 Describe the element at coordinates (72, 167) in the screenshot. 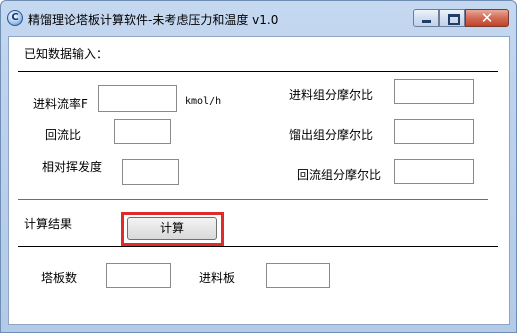

I see `relative-volatility-label: 相对挥发度` at that location.